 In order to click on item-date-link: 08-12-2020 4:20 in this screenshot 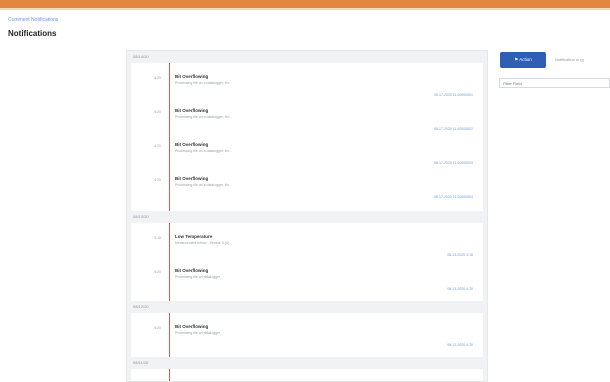, I will do `click(460, 345)`.